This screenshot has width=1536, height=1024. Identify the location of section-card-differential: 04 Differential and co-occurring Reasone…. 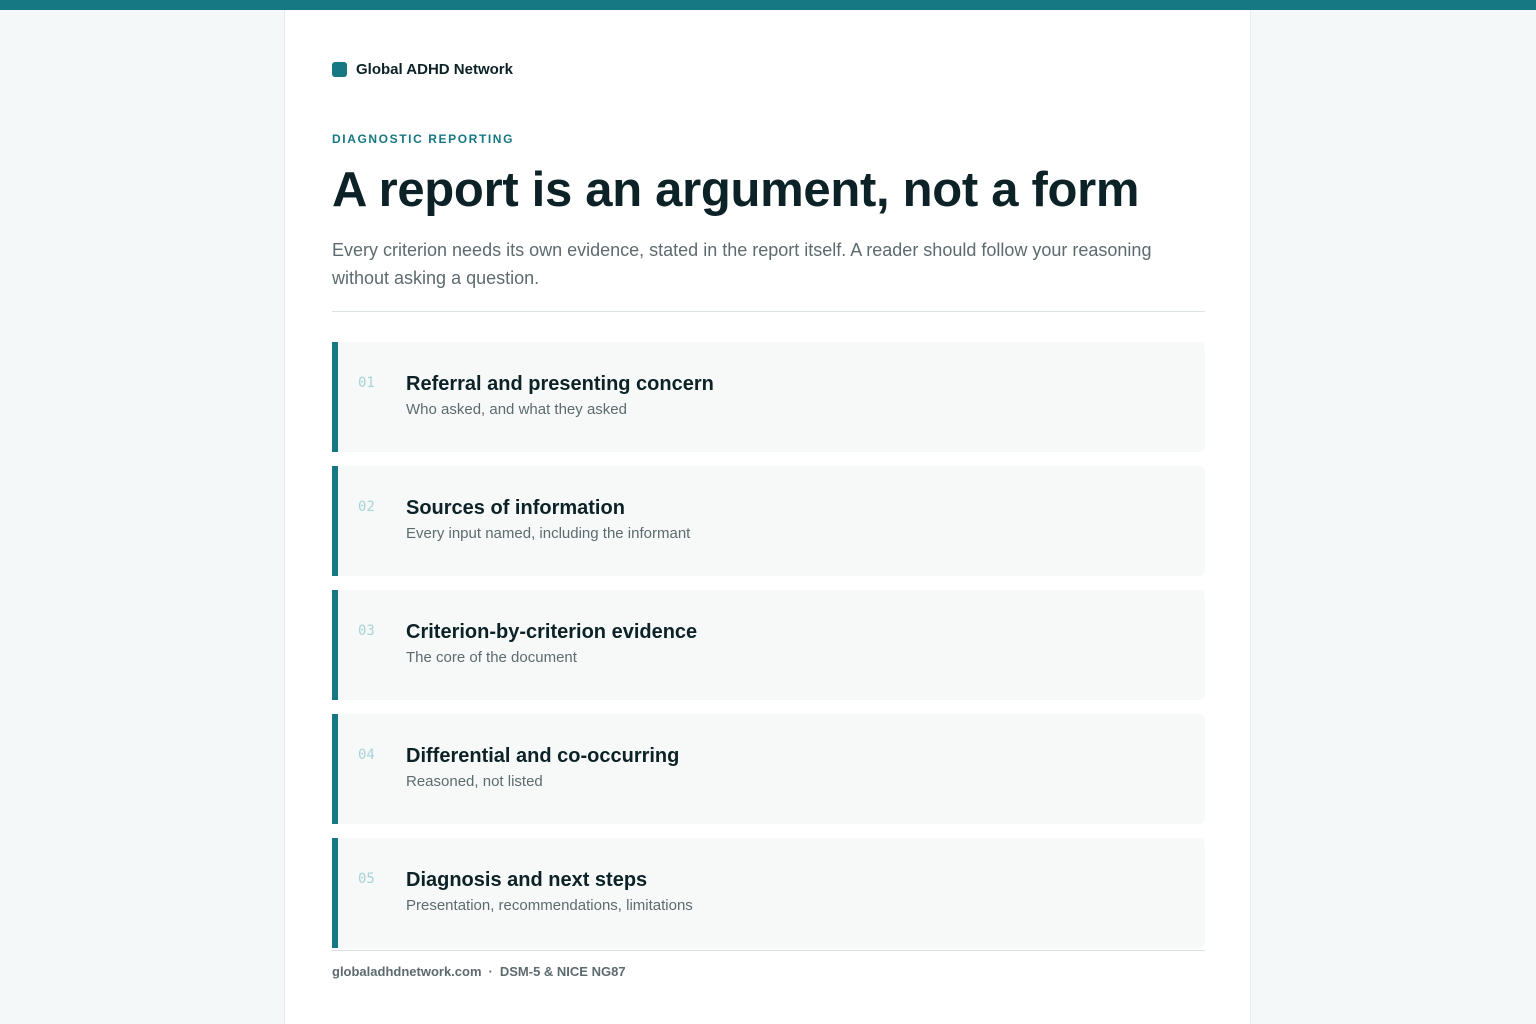
(768, 769).